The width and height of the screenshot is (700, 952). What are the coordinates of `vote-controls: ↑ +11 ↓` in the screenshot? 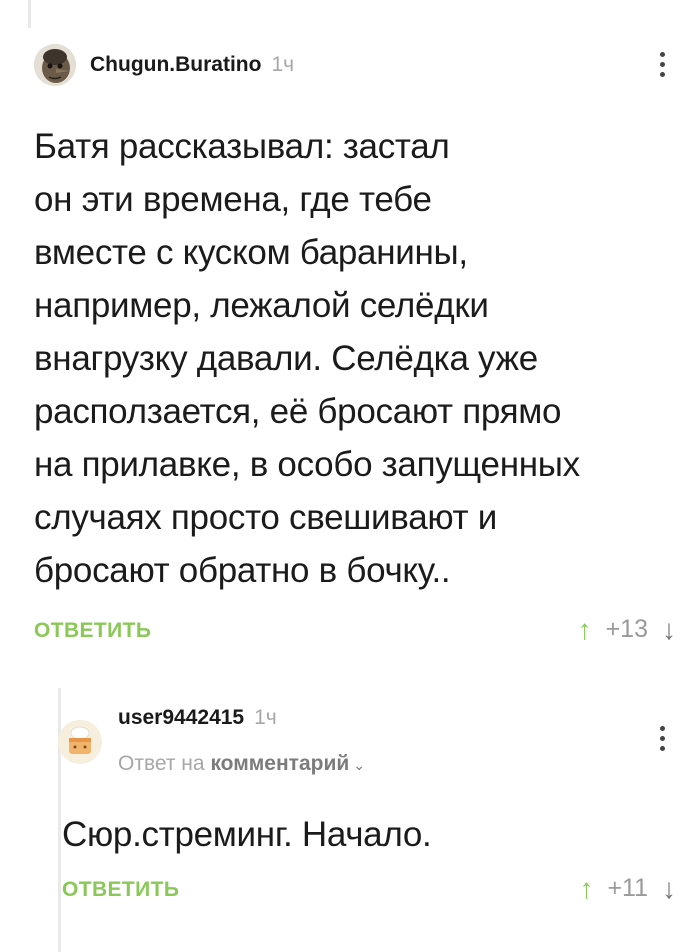 It's located at (627, 888).